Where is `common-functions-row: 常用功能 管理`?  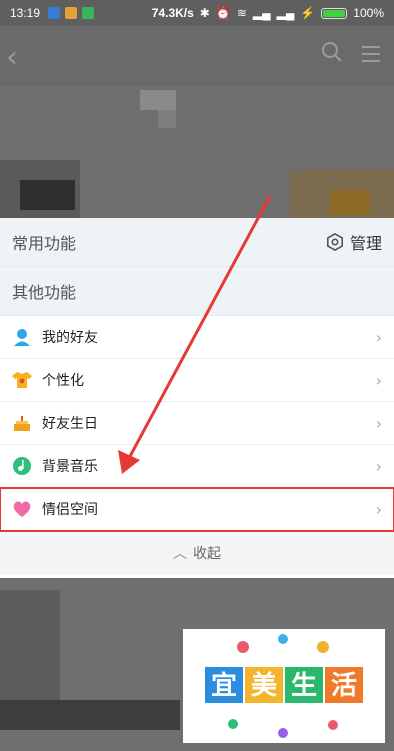 common-functions-row: 常用功能 管理 is located at coordinates (197, 242).